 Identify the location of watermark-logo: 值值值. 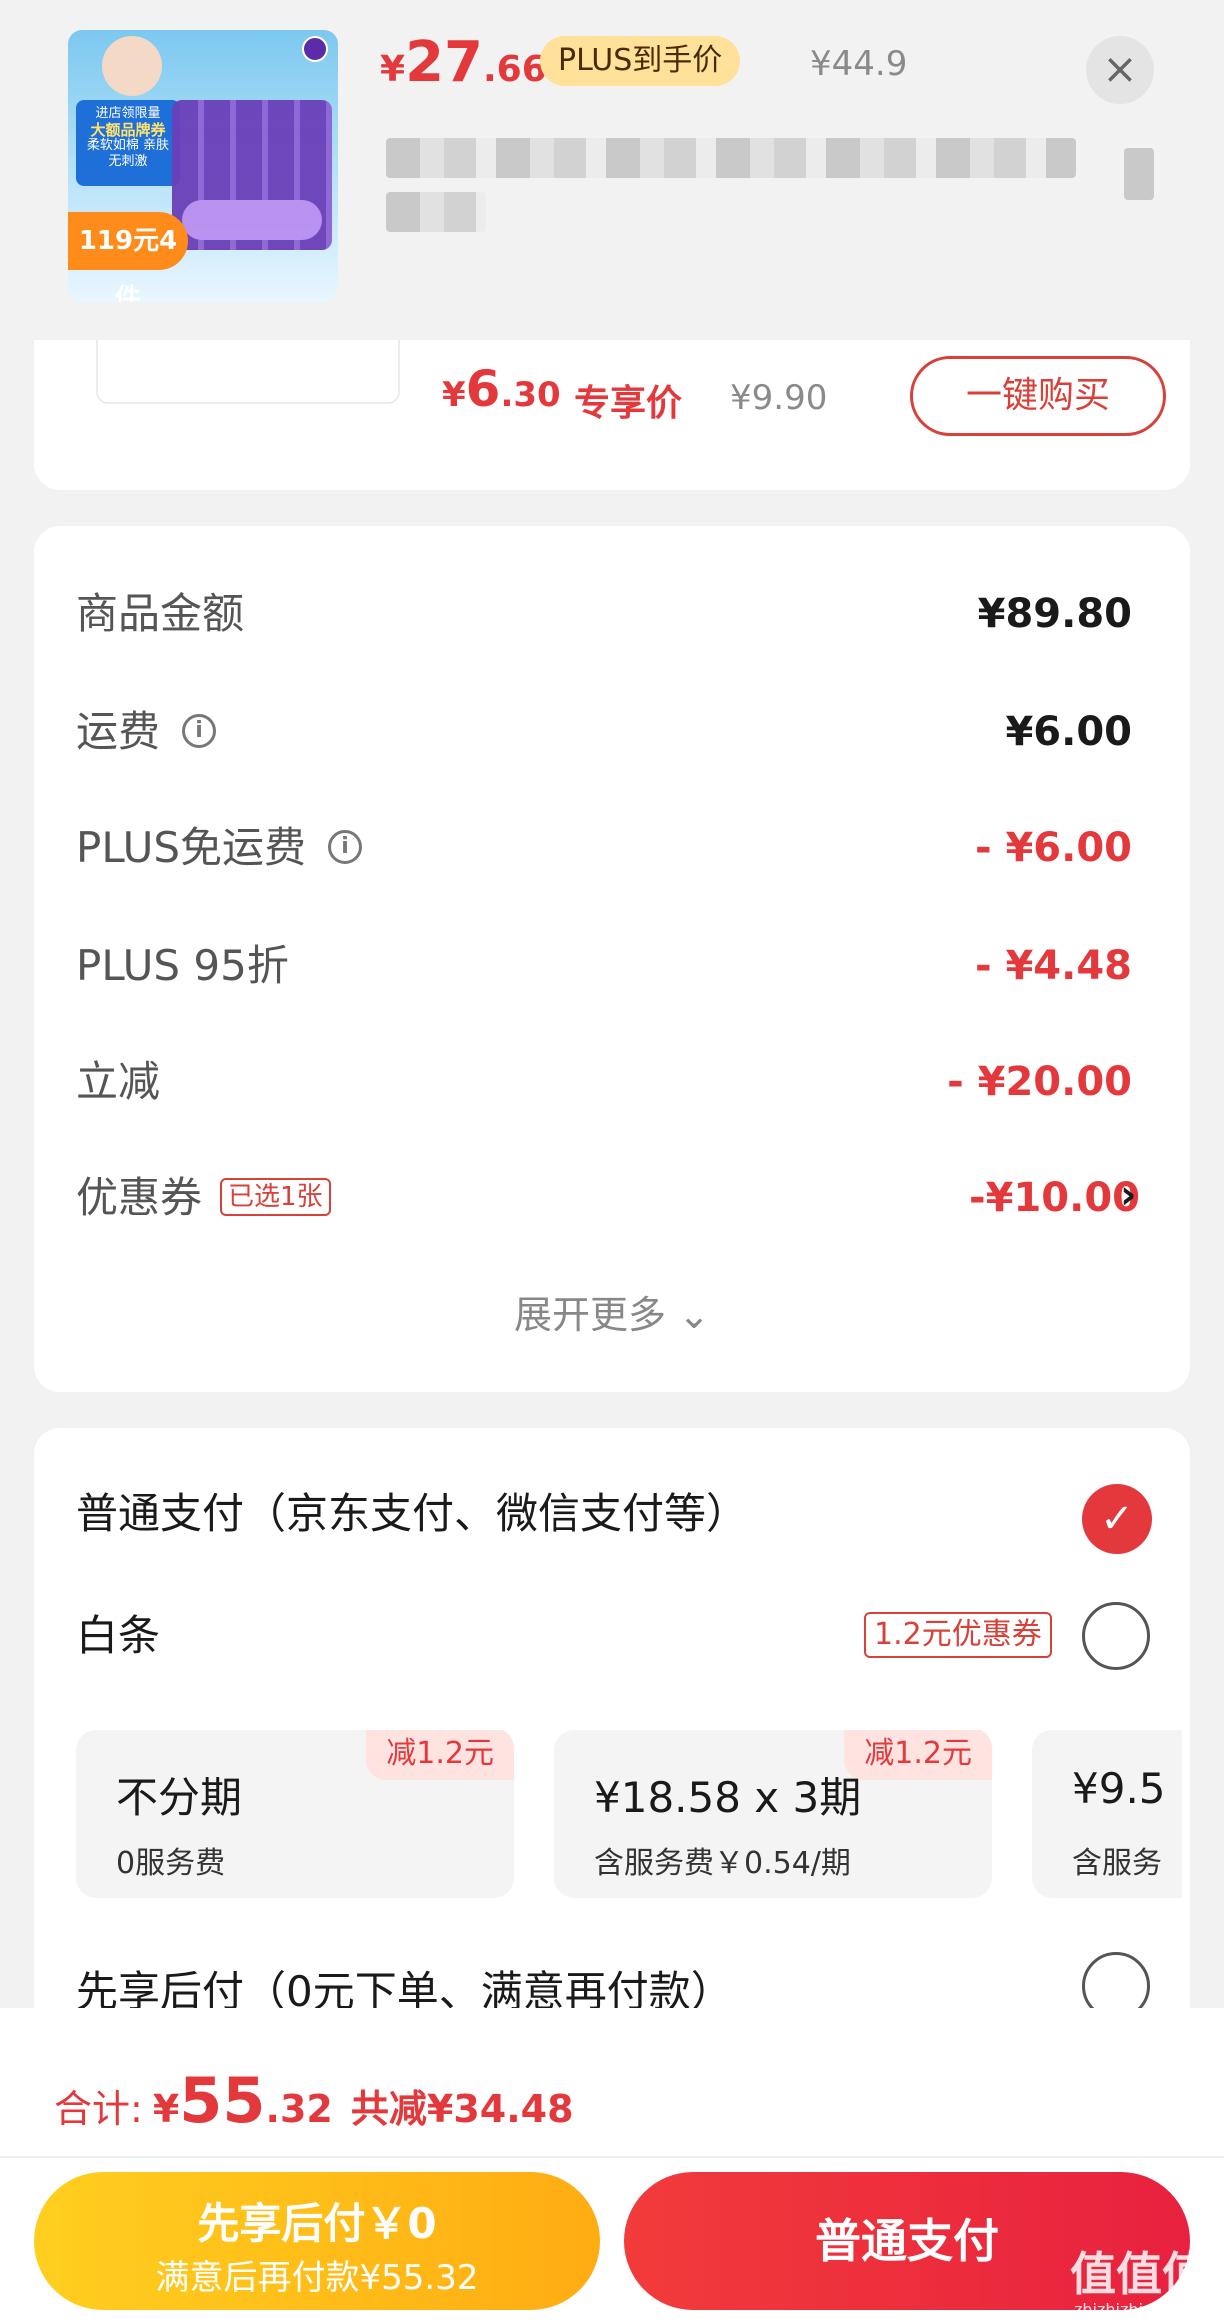
(1139, 2274).